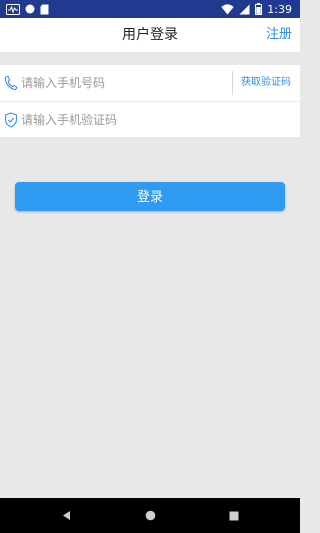  Describe the element at coordinates (13, 9) in the screenshot. I see `activity-icon` at that location.